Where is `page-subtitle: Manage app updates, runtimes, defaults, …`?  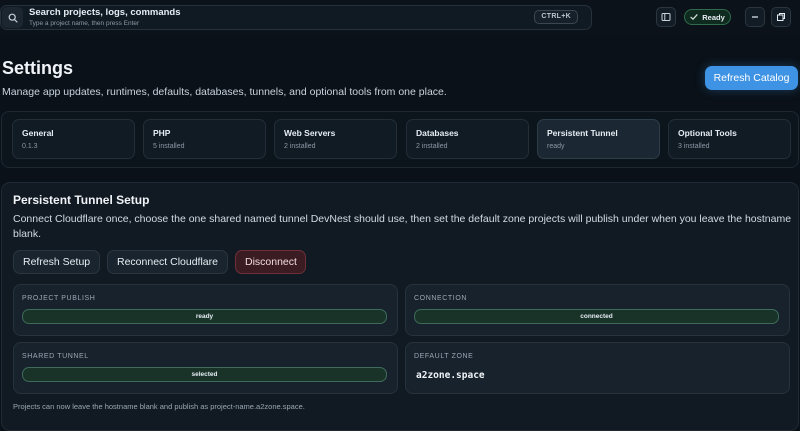 page-subtitle: Manage app updates, runtimes, defaults, … is located at coordinates (224, 92).